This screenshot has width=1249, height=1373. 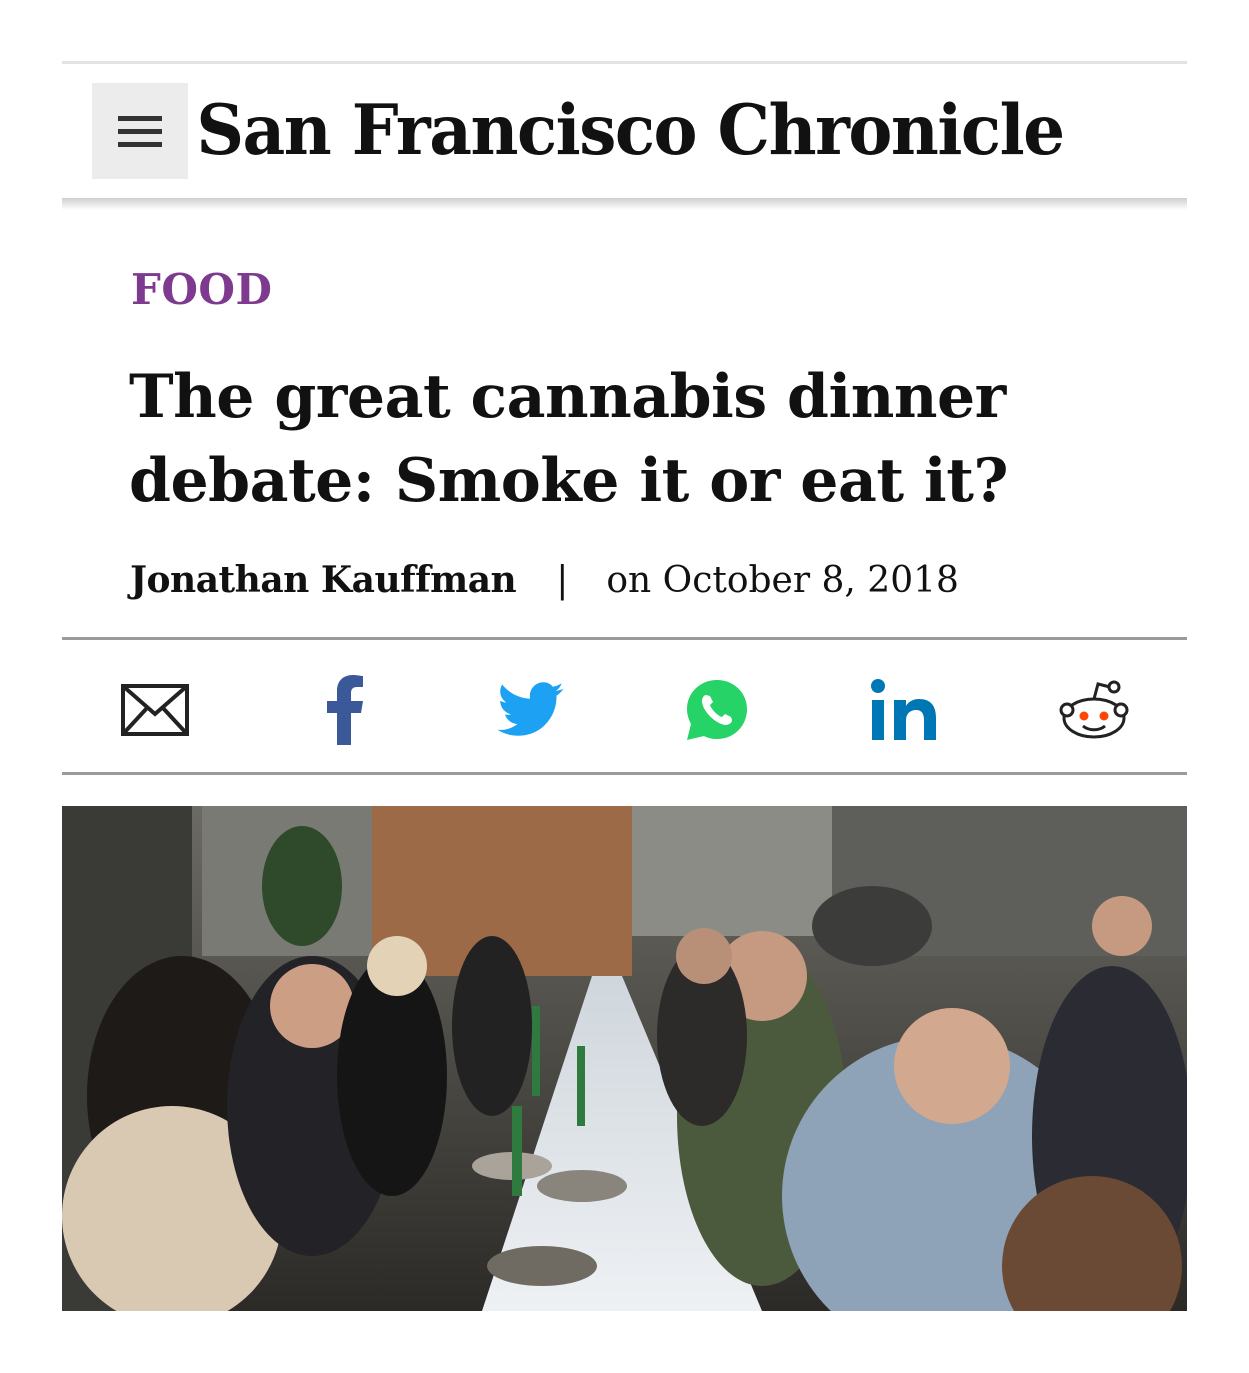 I want to click on menu-button, so click(x=140, y=131).